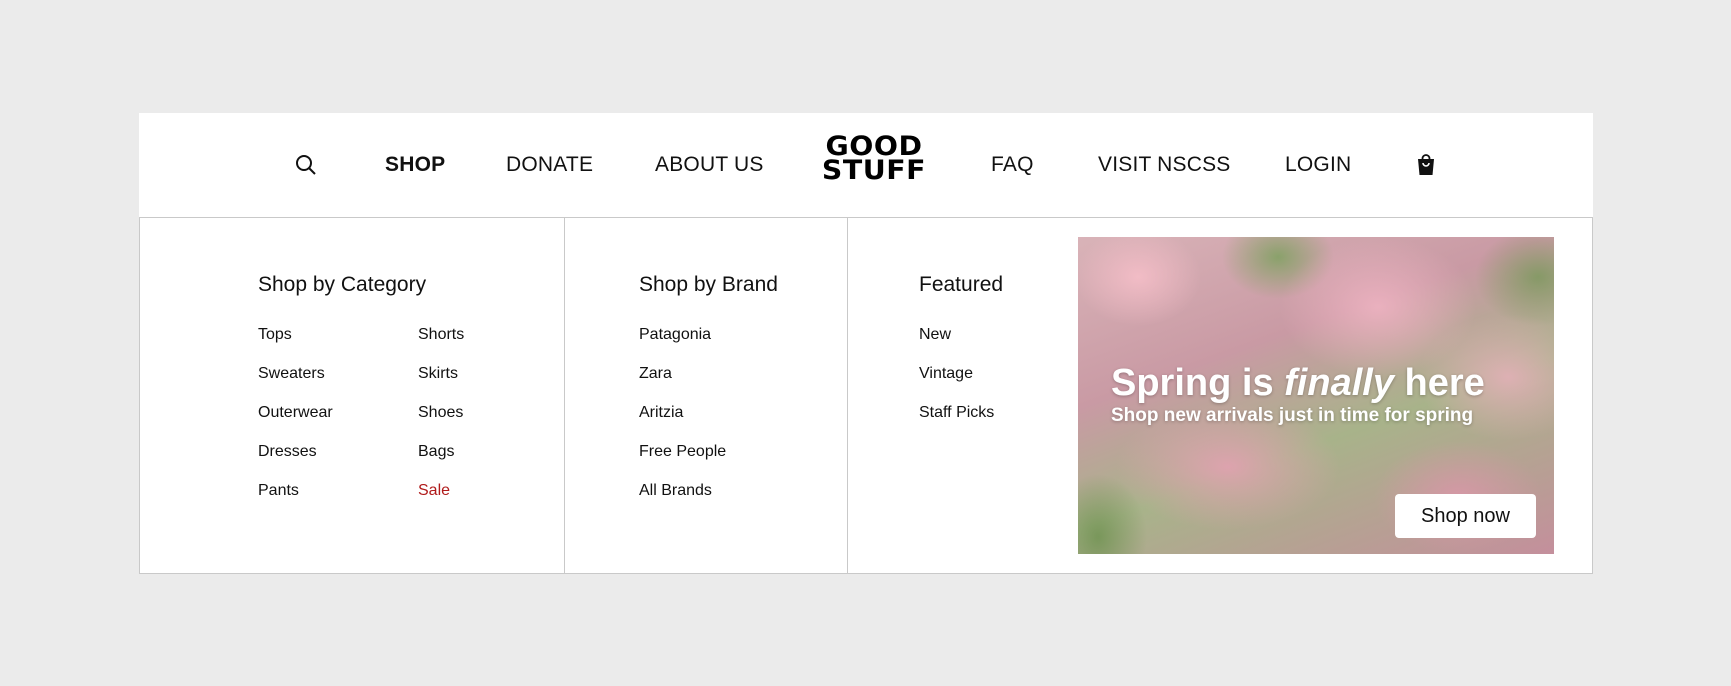 The width and height of the screenshot is (1731, 686). What do you see at coordinates (438, 374) in the screenshot?
I see `category-link-skirts: Skirts` at bounding box center [438, 374].